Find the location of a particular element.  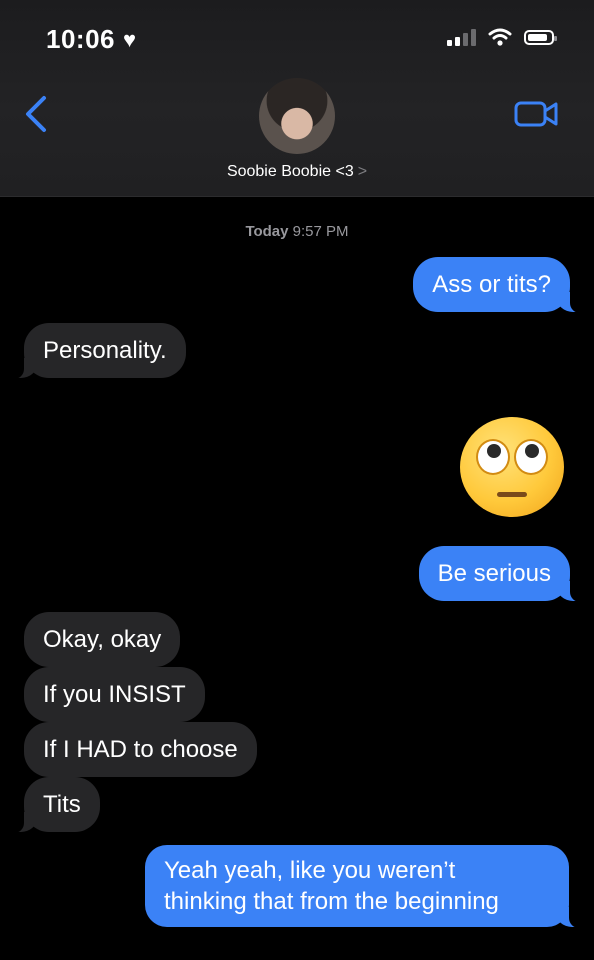

outgoing-message: Ass or tits? is located at coordinates (498, 285).